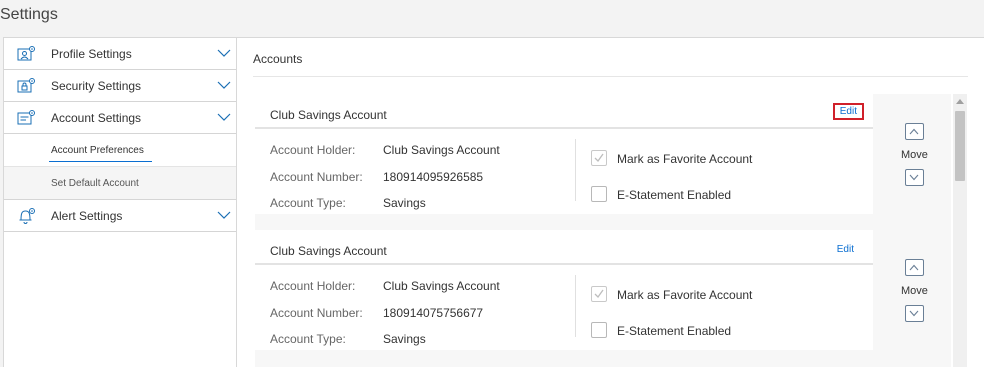 The width and height of the screenshot is (984, 367). I want to click on active-indicator, so click(100, 161).